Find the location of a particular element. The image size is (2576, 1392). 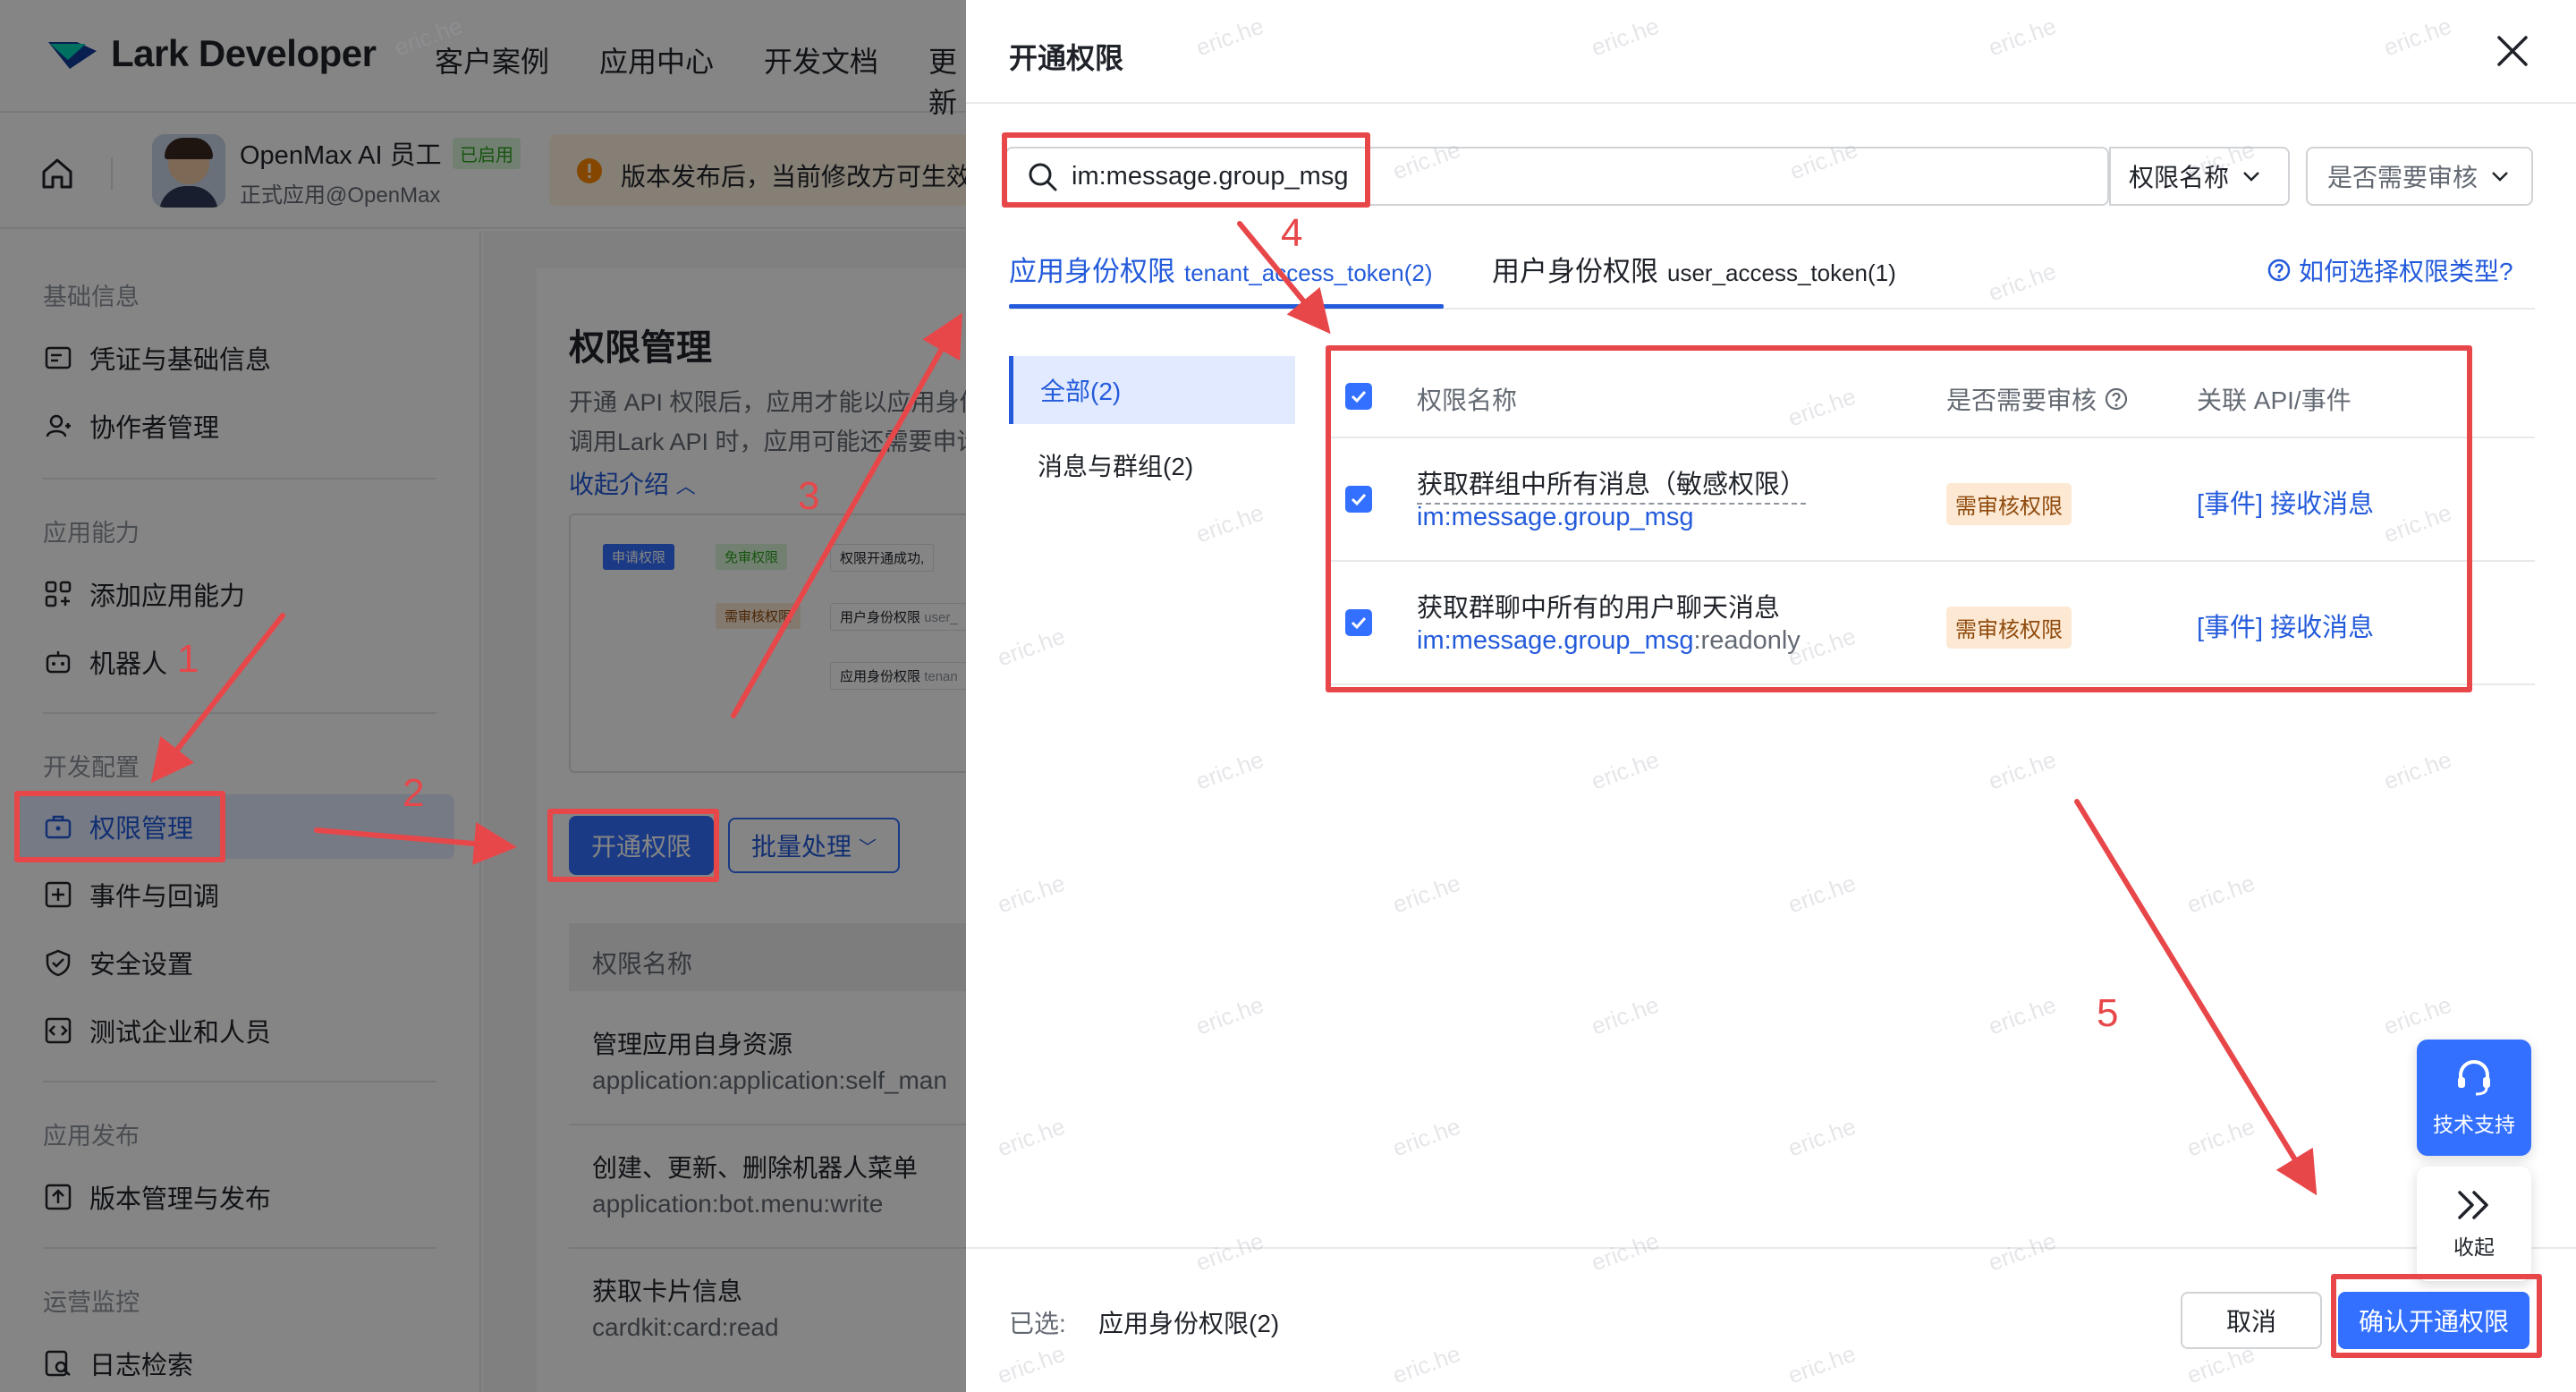

search-input is located at coordinates (1577, 176).